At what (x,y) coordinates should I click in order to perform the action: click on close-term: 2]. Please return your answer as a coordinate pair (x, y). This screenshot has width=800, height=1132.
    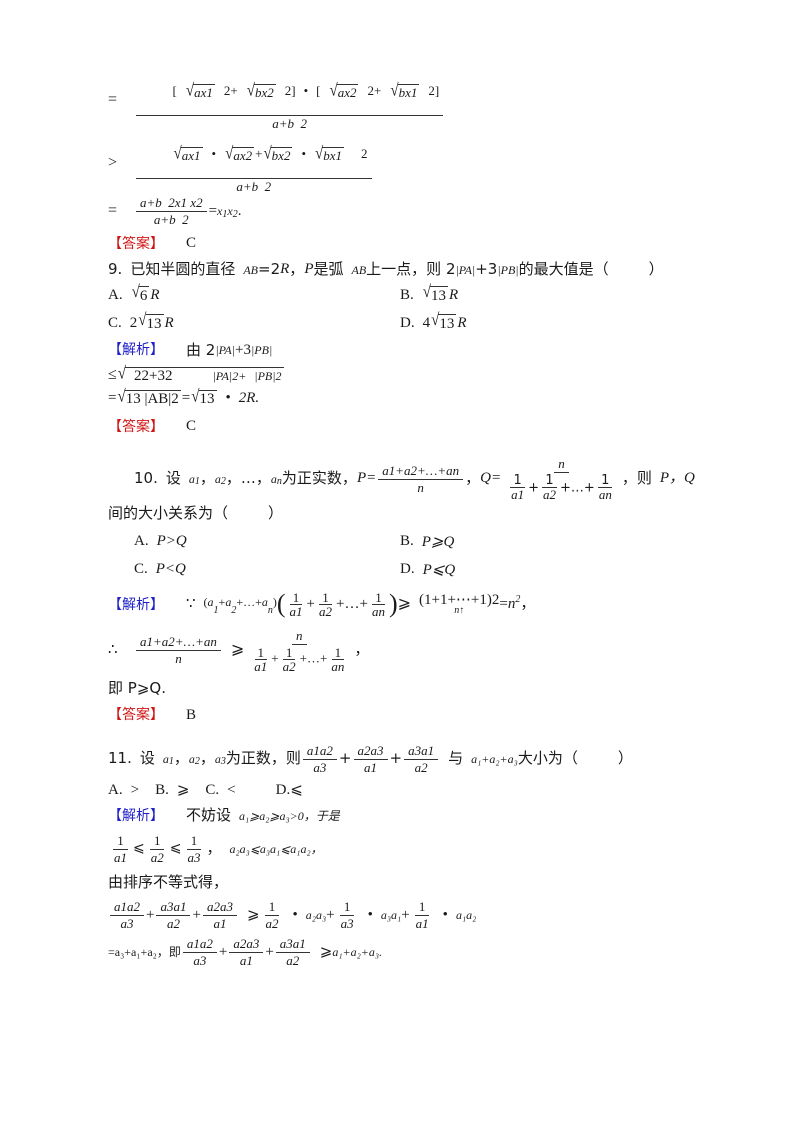
    Looking at the image, I should click on (290, 91).